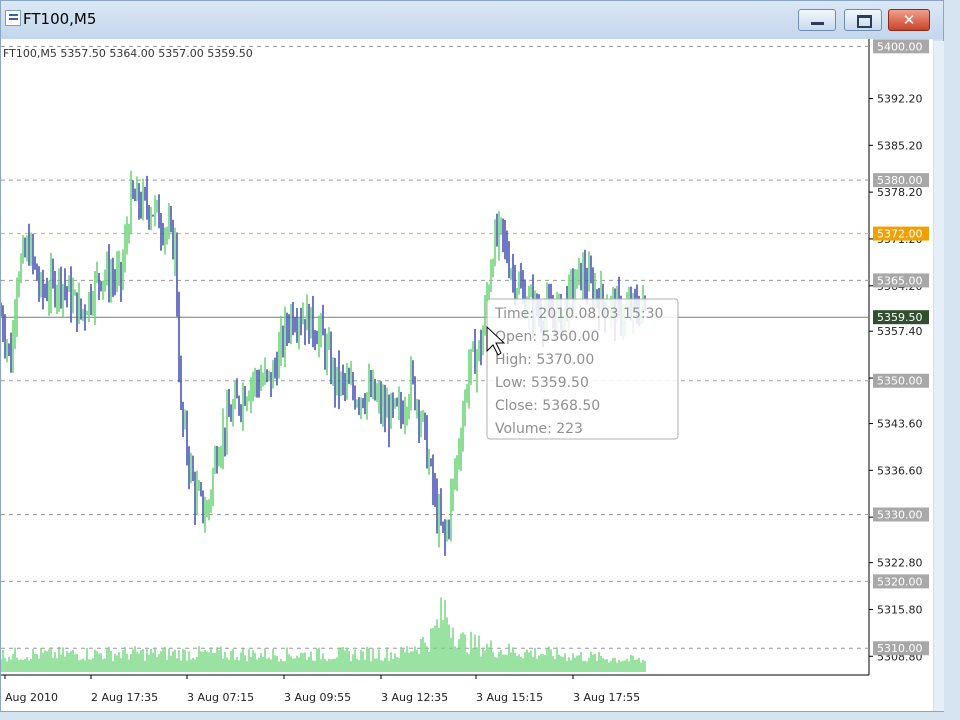  Describe the element at coordinates (900, 381) in the screenshot. I see `level-label-5: 5350.00` at that location.